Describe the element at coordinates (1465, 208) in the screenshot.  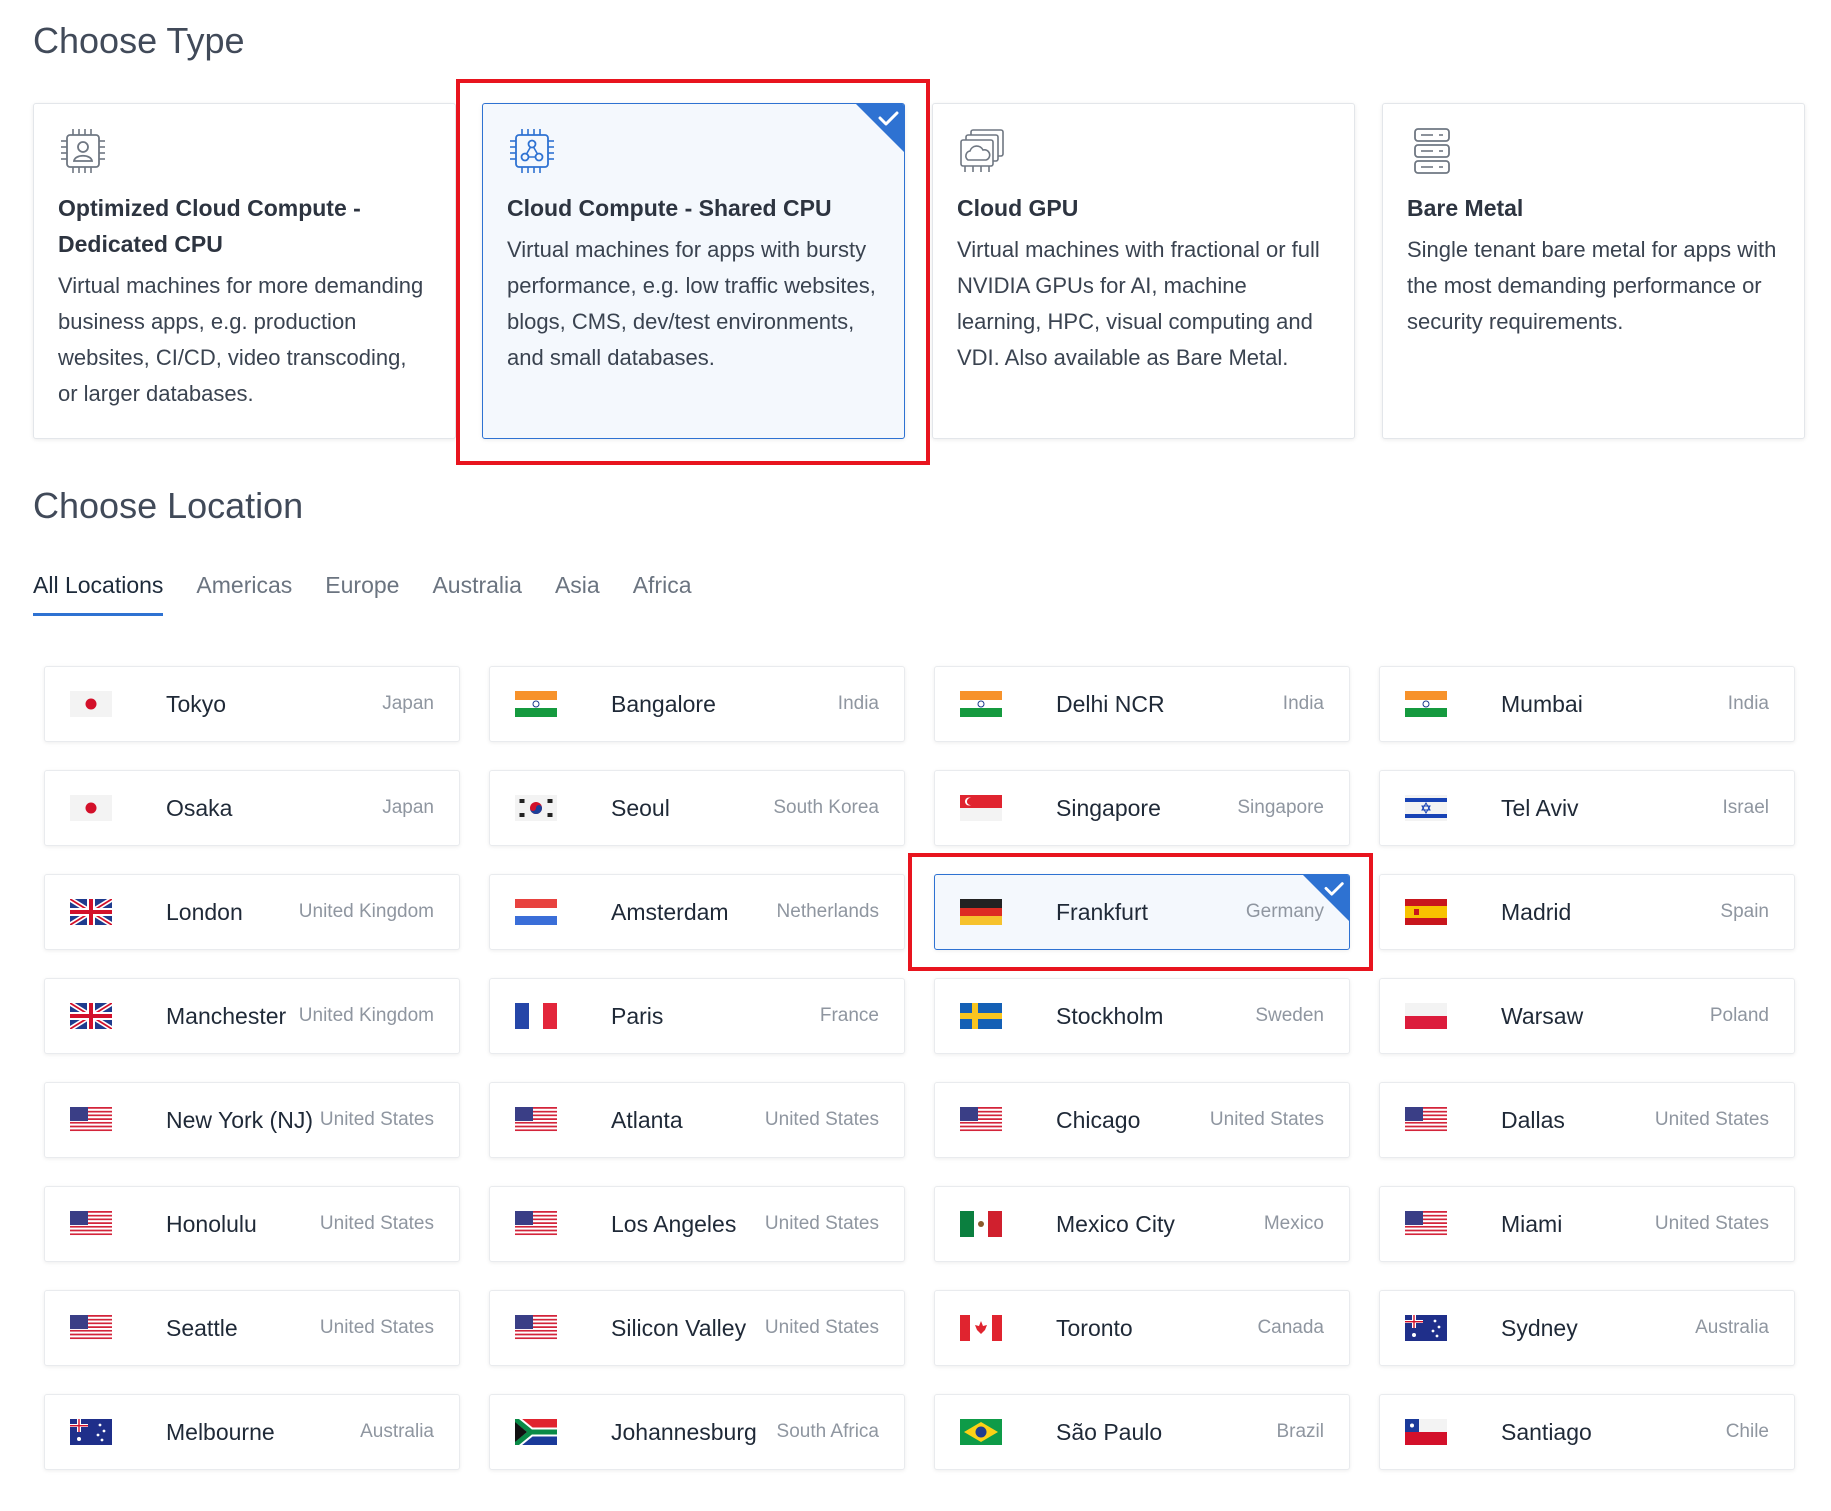
I see `type-name: Bare Metal` at that location.